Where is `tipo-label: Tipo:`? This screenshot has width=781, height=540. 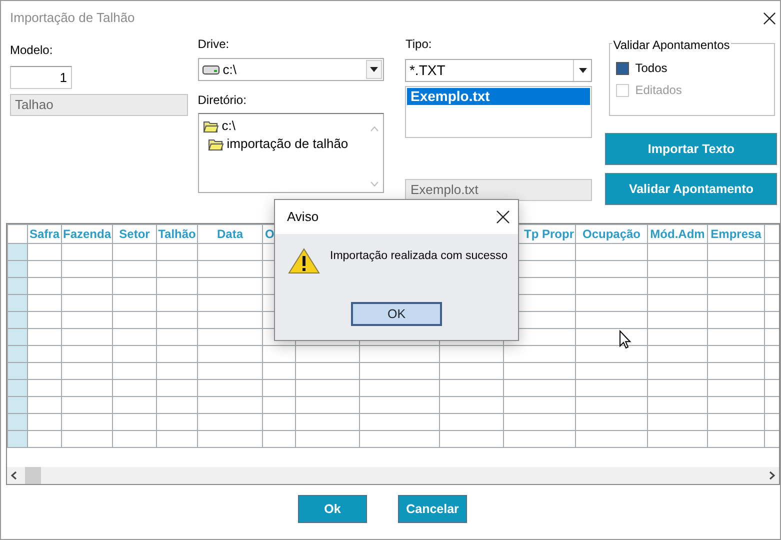 tipo-label: Tipo: is located at coordinates (418, 44).